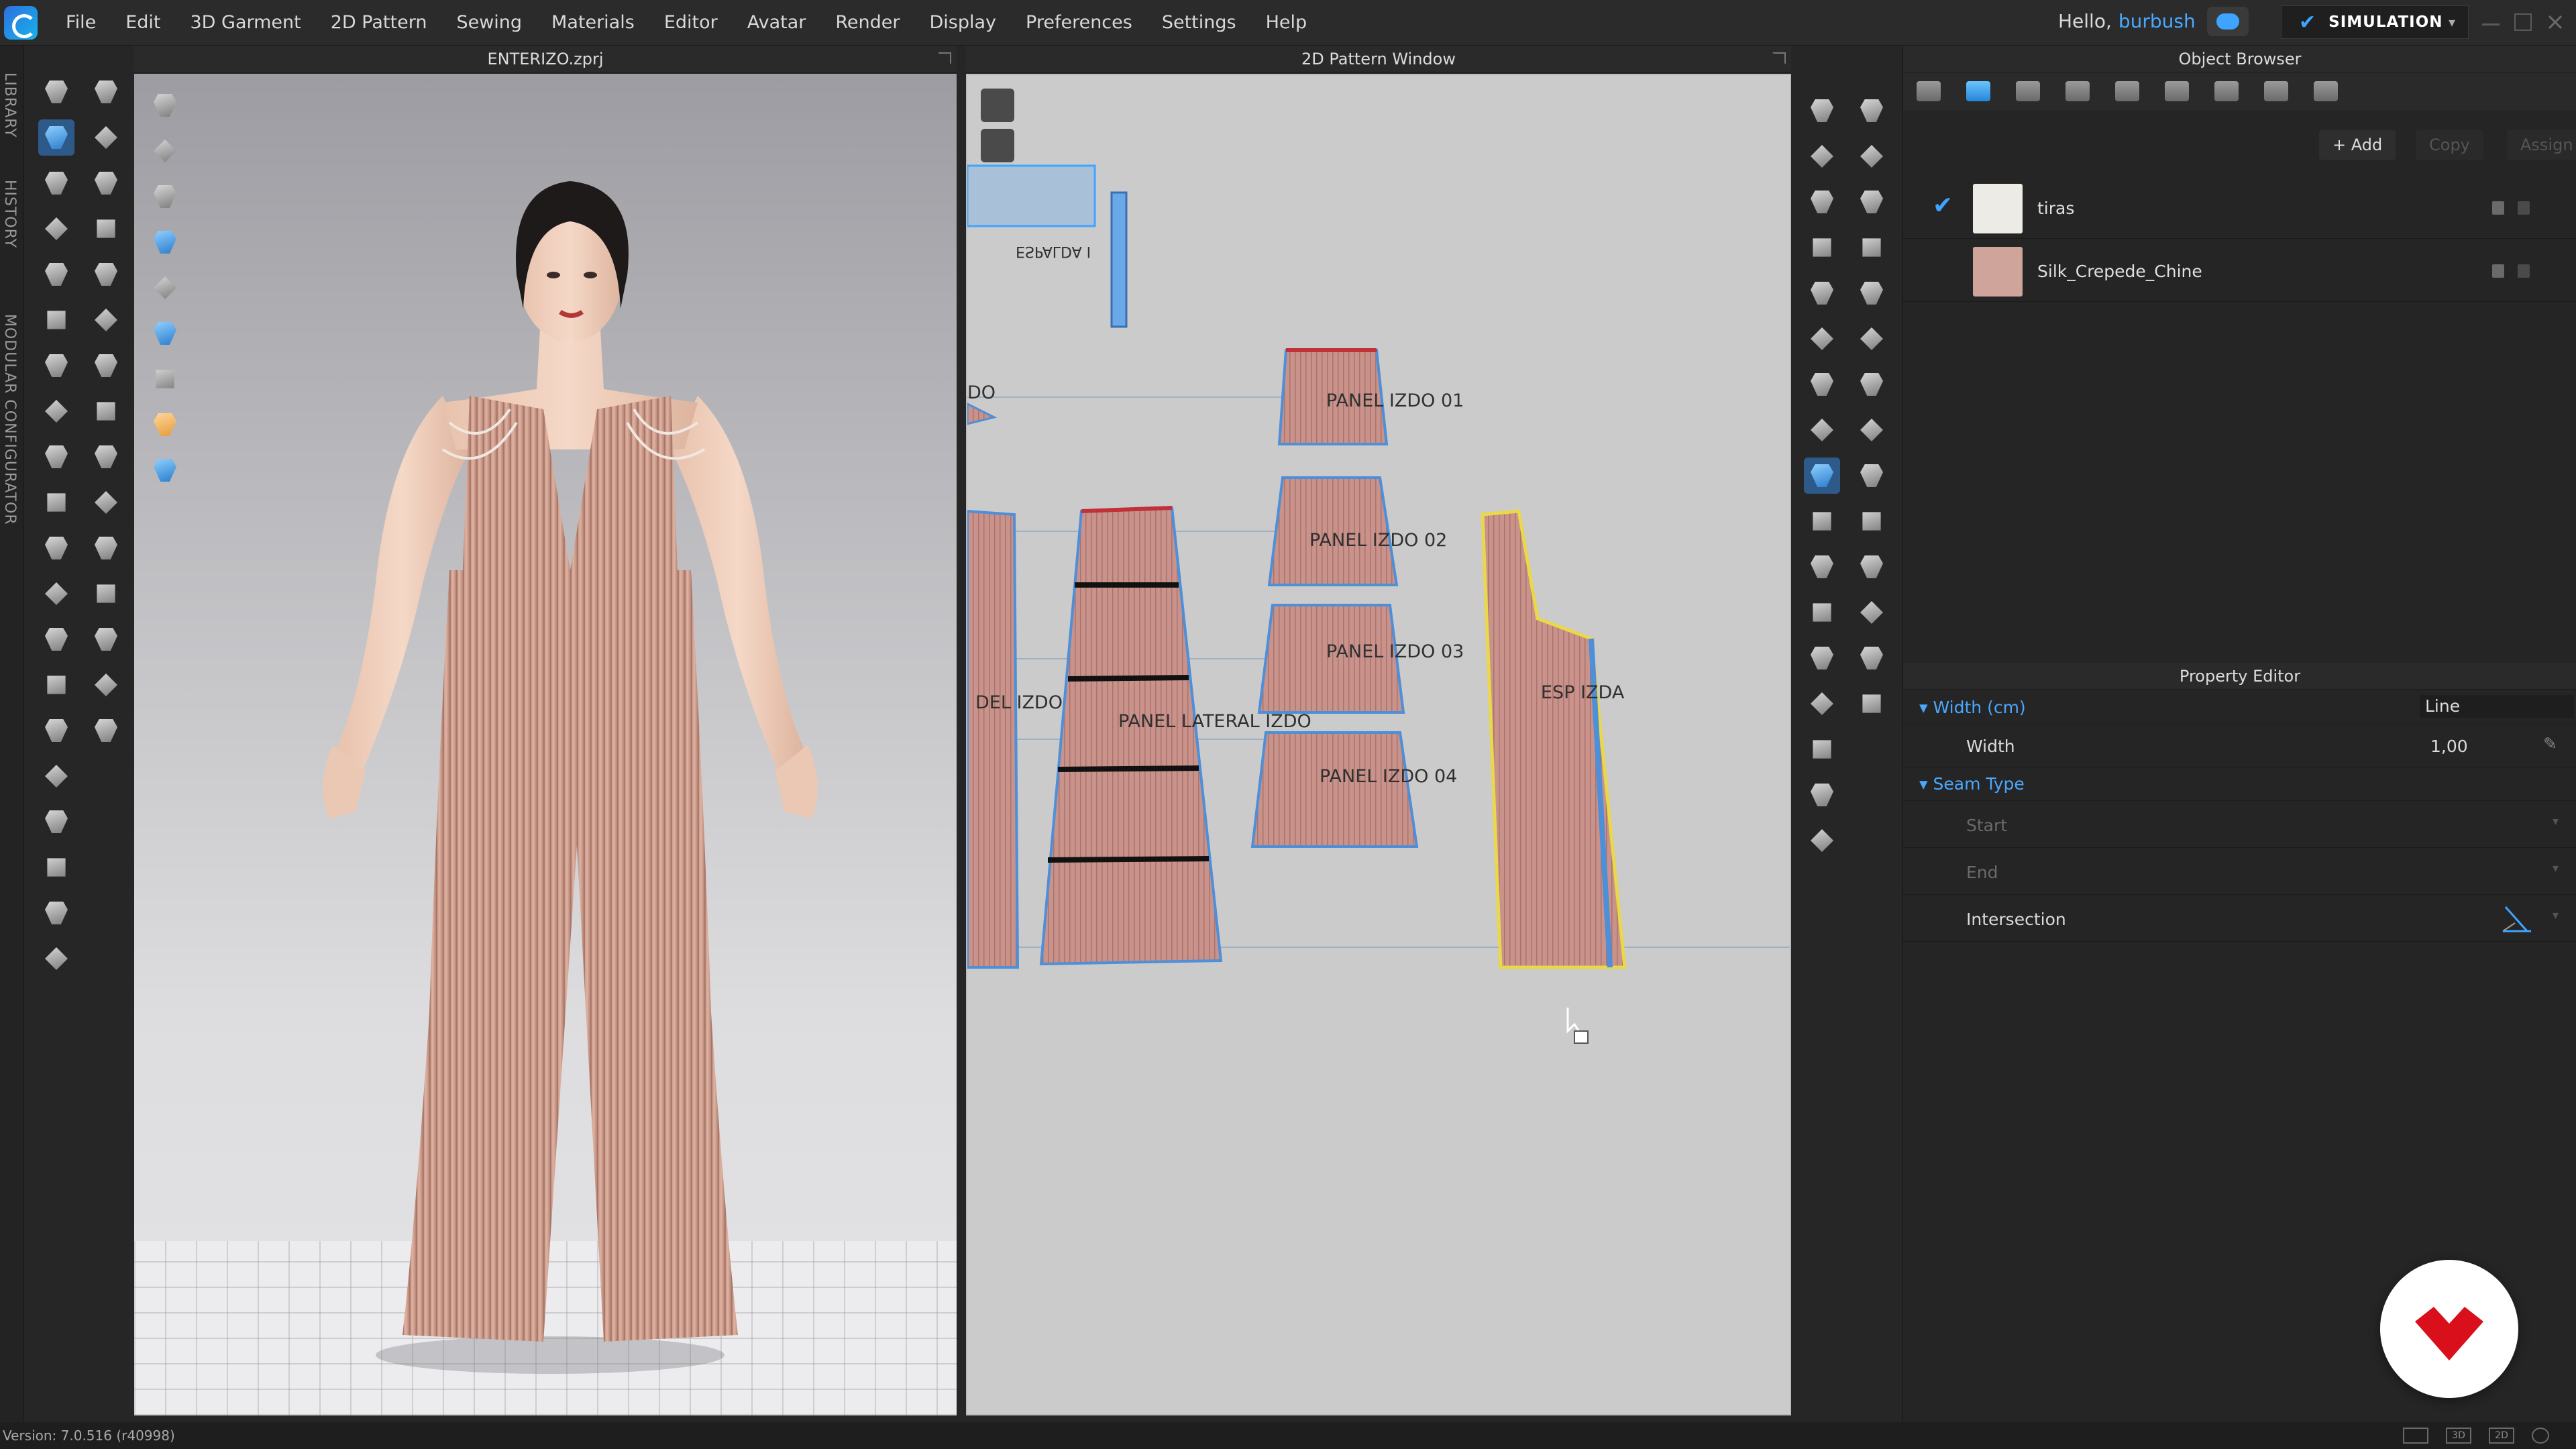  Describe the element at coordinates (106, 457) in the screenshot. I see `dot-tool-icon` at that location.